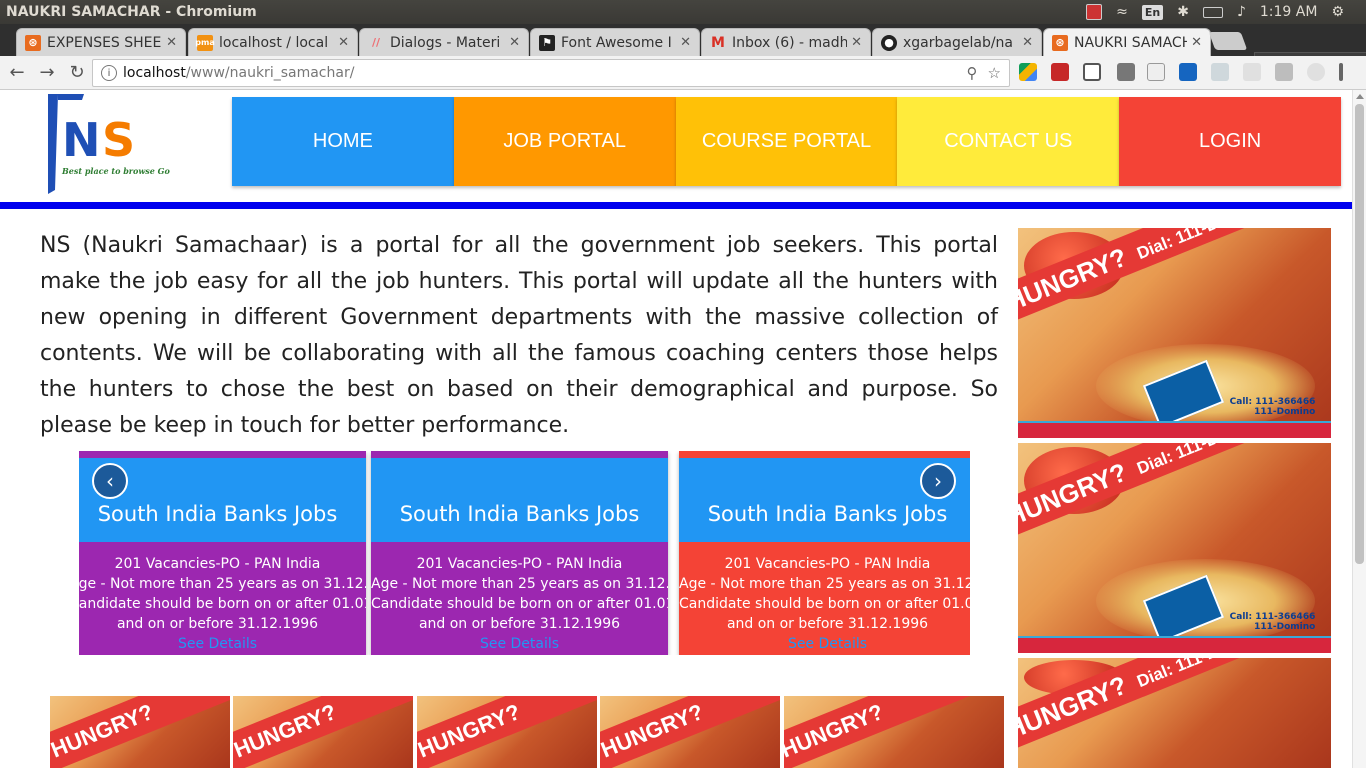 The width and height of the screenshot is (1366, 768). I want to click on bookmark-star-icon: ☆, so click(994, 73).